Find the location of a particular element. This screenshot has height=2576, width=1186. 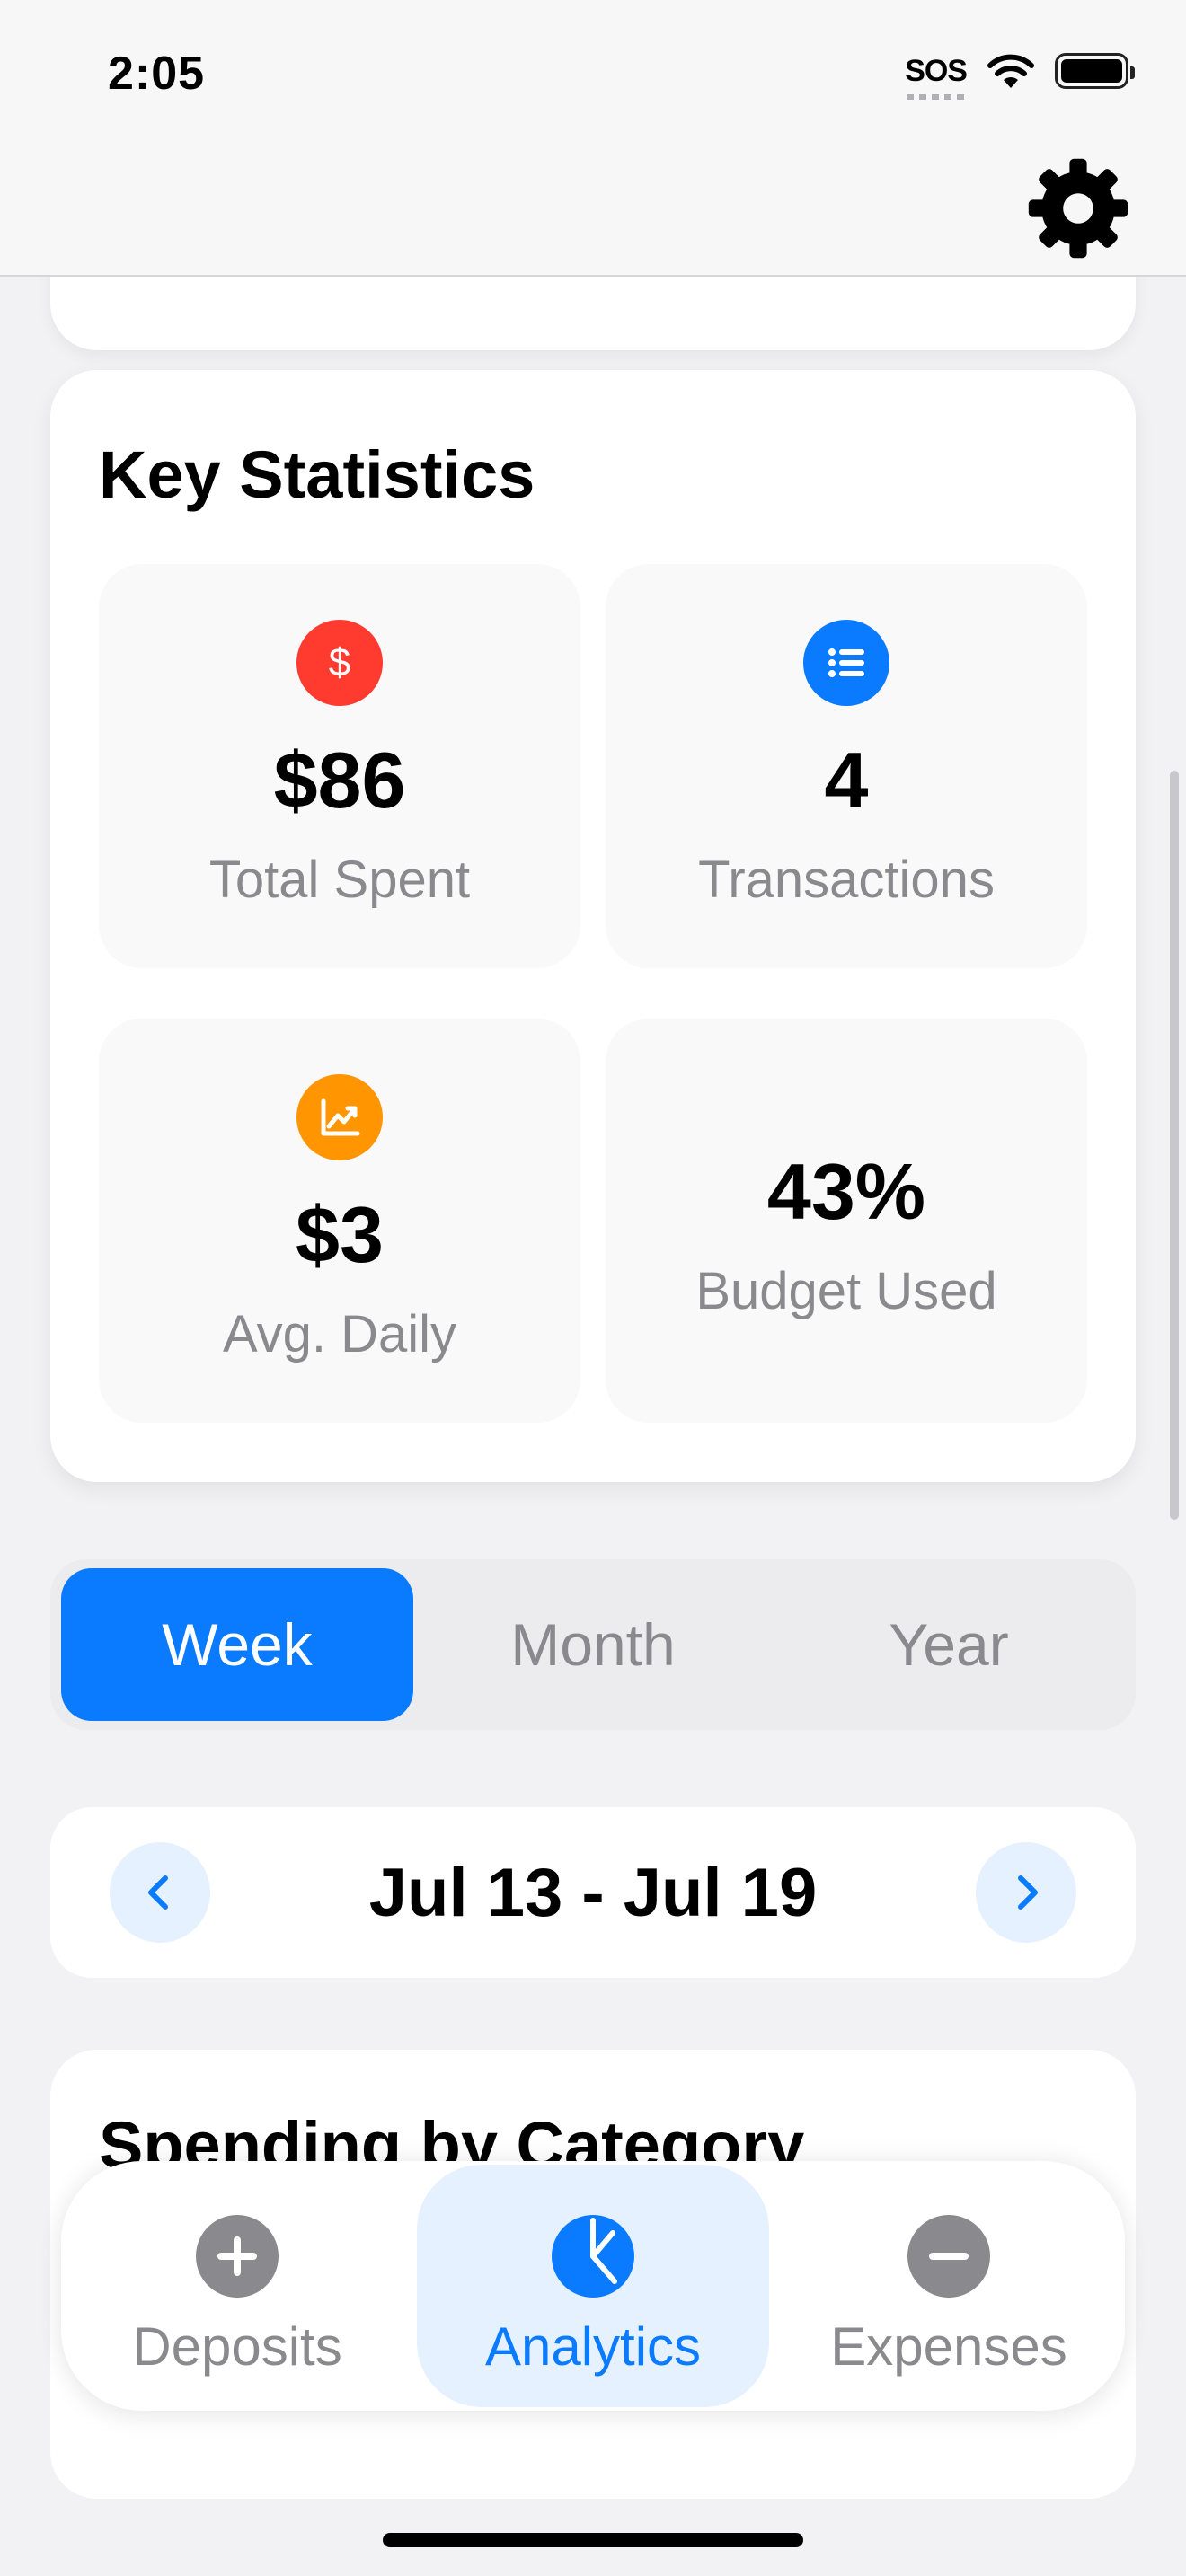

chevron-right-icon is located at coordinates (1028, 1893).